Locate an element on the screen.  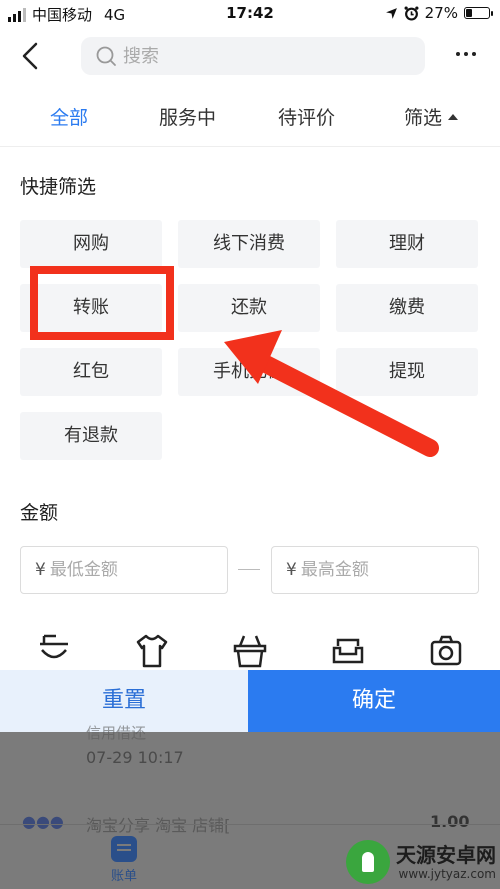
battery-percent: 27% is located at coordinates (441, 13).